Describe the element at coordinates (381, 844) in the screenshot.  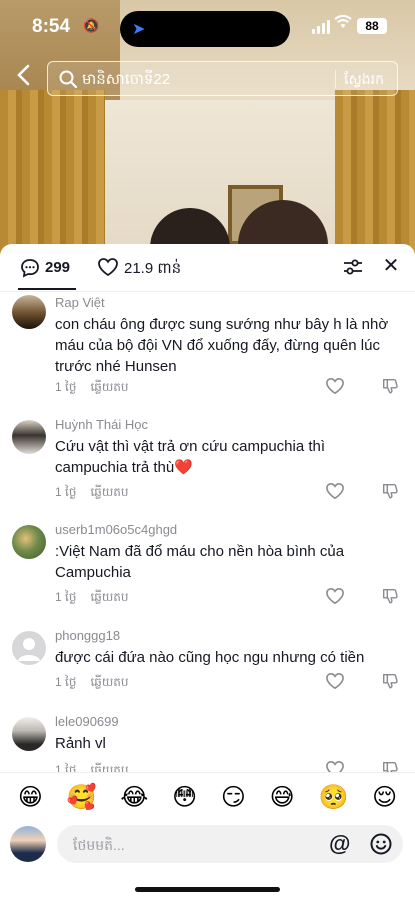
I see `emoji-picker-icon` at that location.